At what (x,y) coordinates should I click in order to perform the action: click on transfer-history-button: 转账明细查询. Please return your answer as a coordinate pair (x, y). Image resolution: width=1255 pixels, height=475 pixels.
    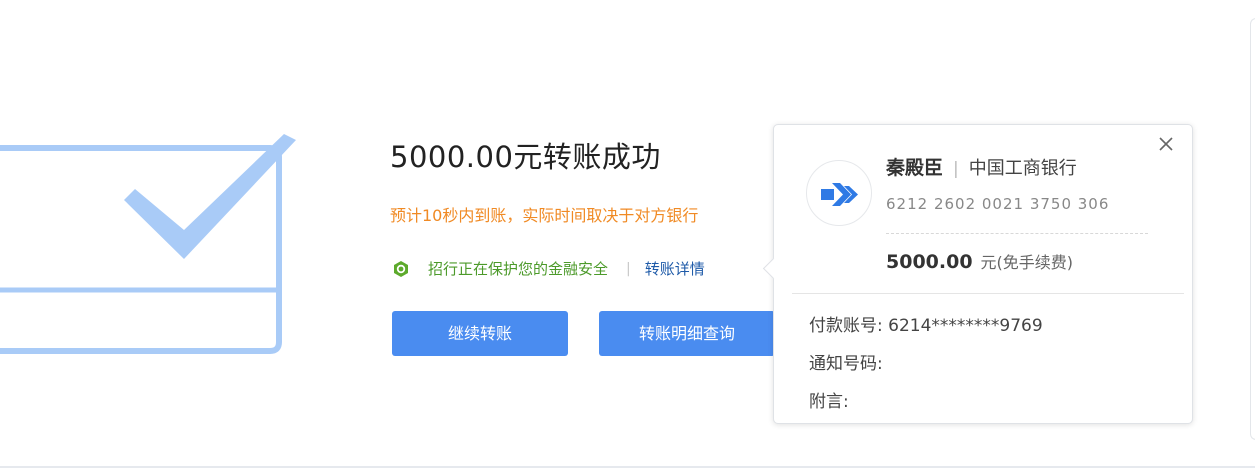
    Looking at the image, I should click on (687, 333).